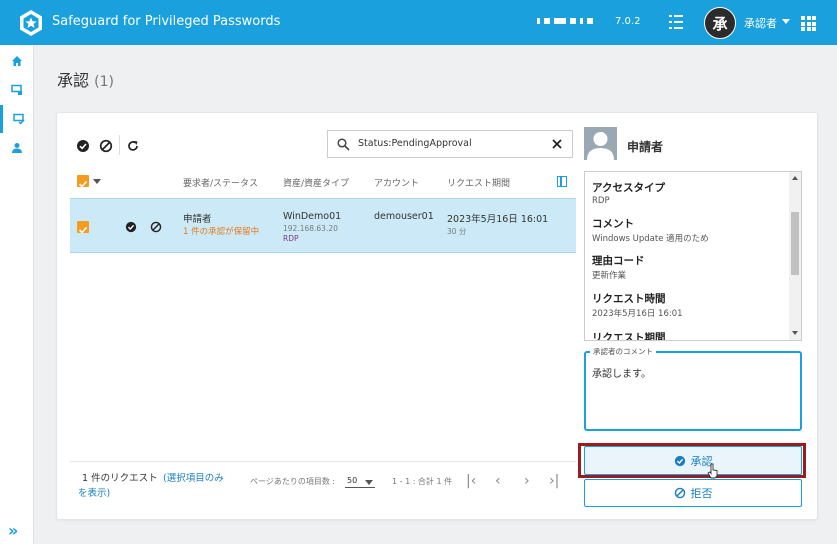 This screenshot has height=544, width=837. What do you see at coordinates (193, 477) in the screenshot?
I see `show-selected-link: (選択項目のみ` at bounding box center [193, 477].